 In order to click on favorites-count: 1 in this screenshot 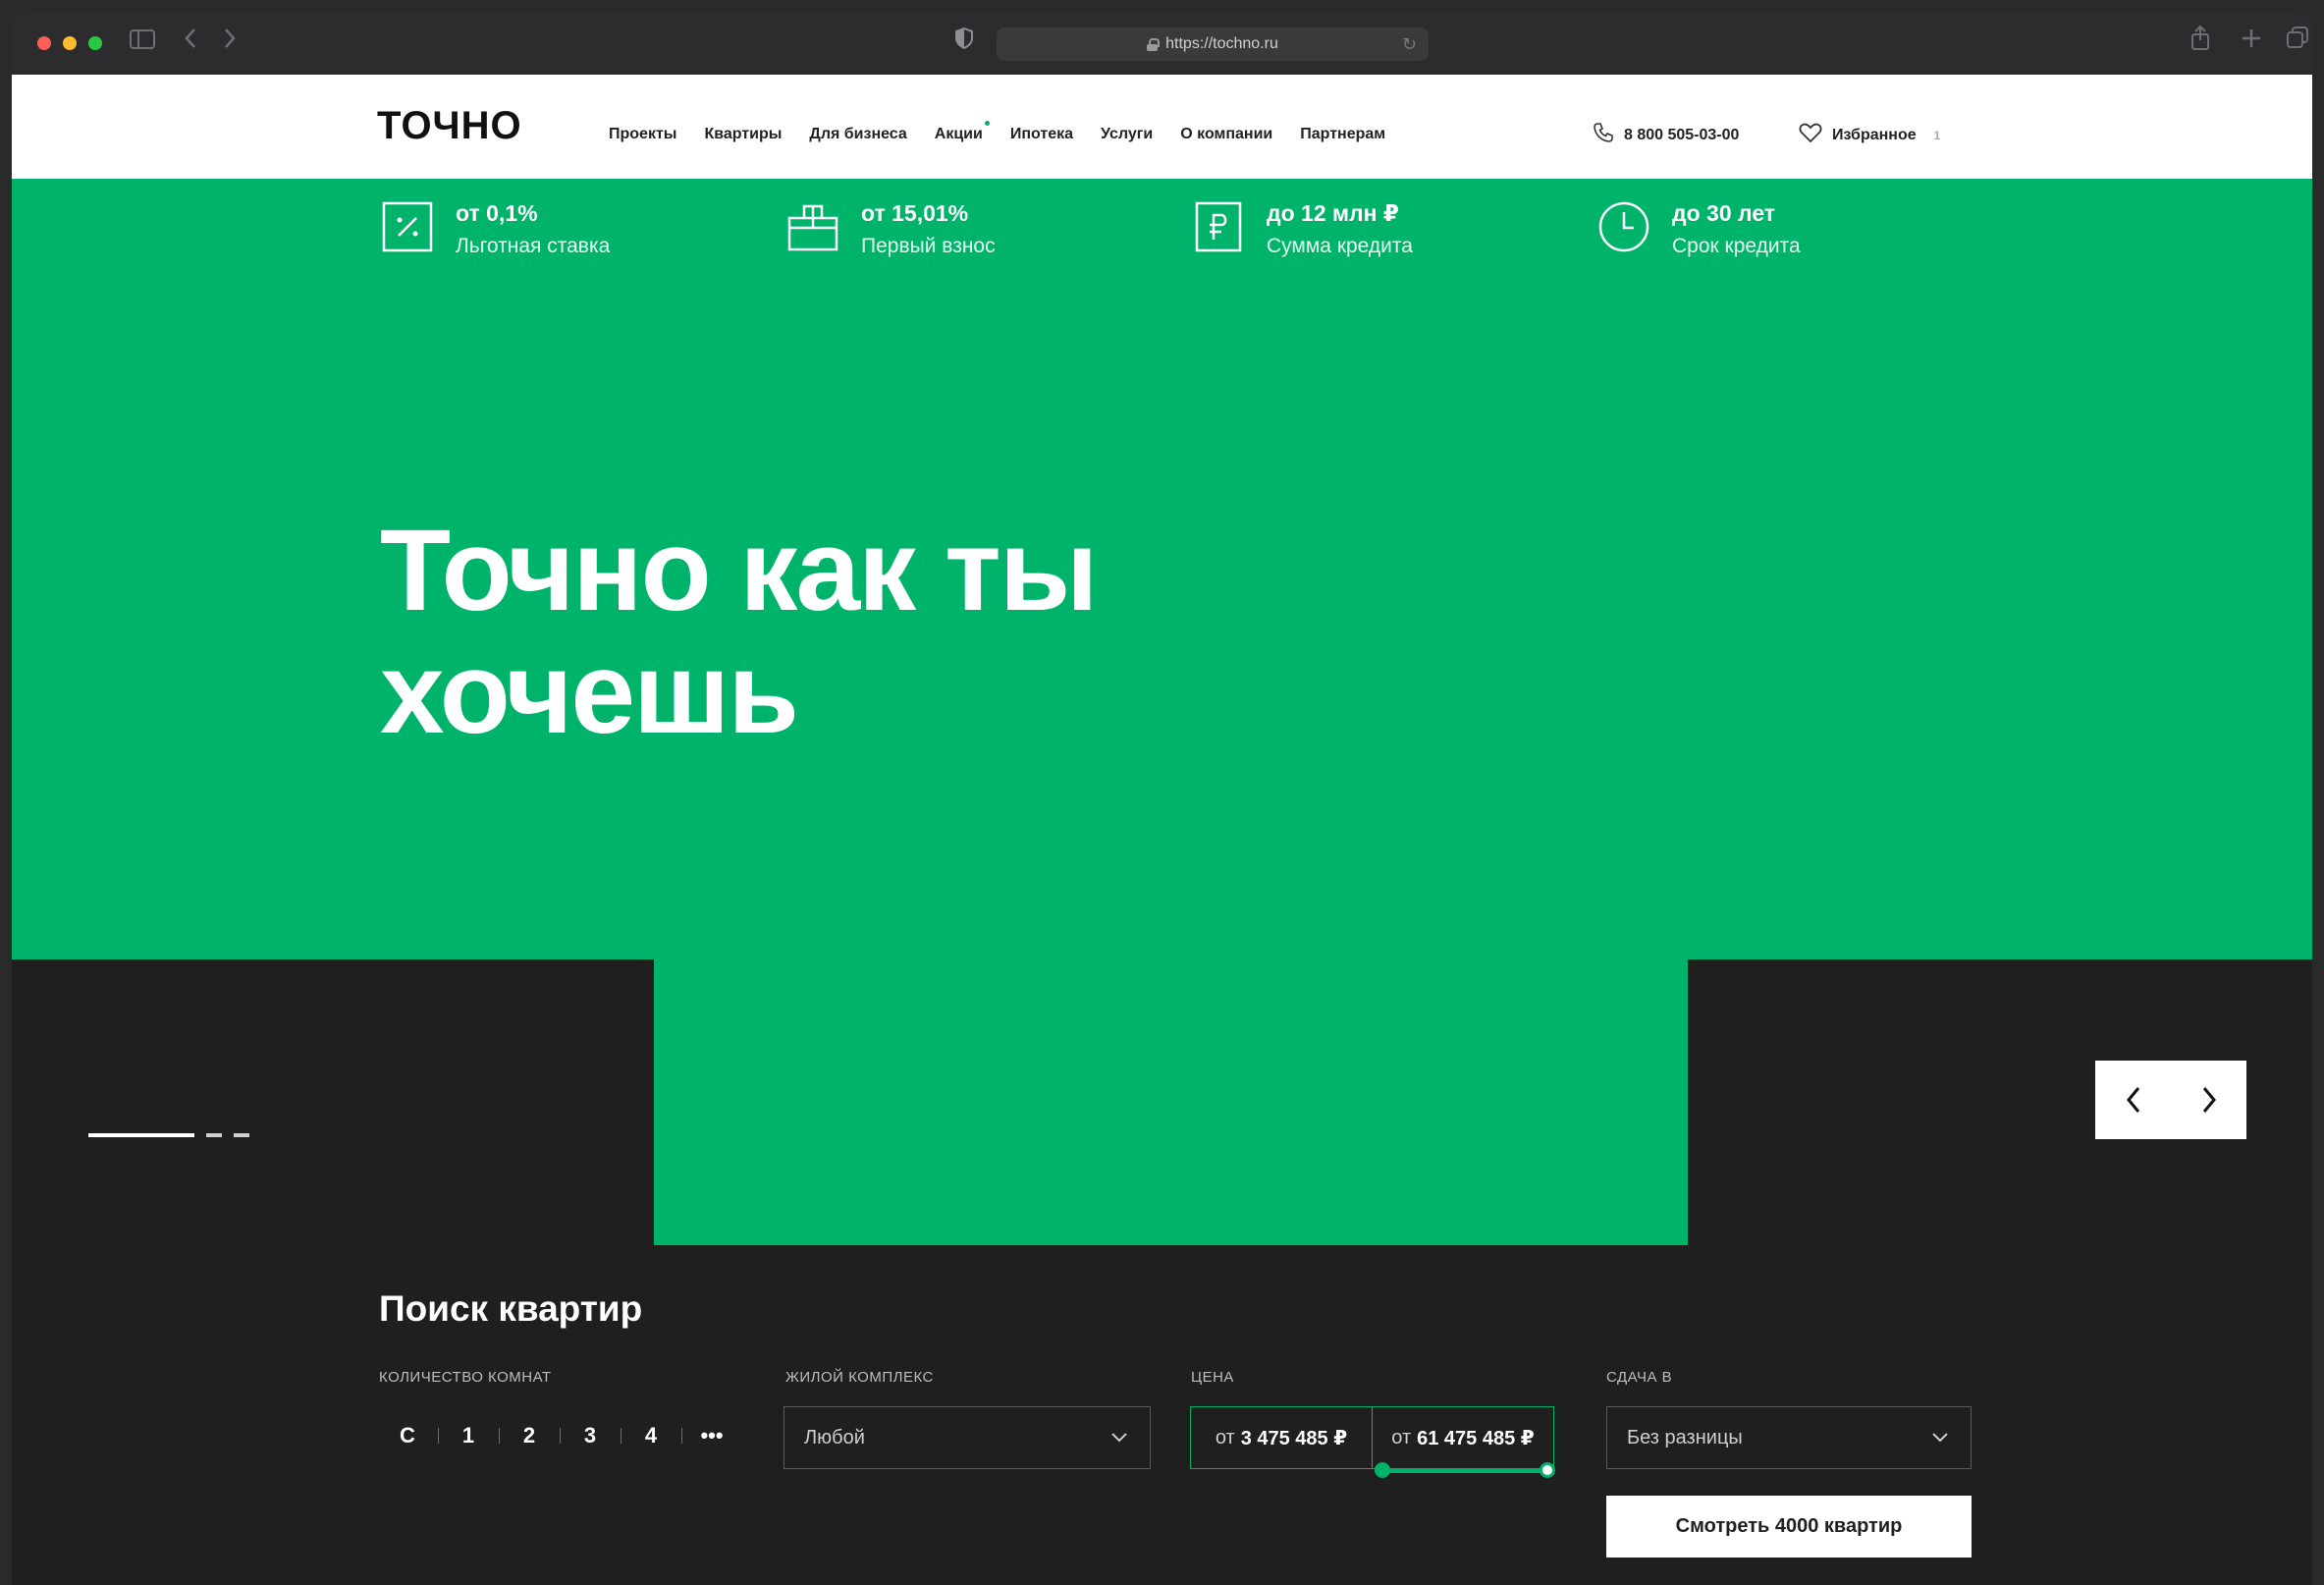, I will do `click(1937, 135)`.